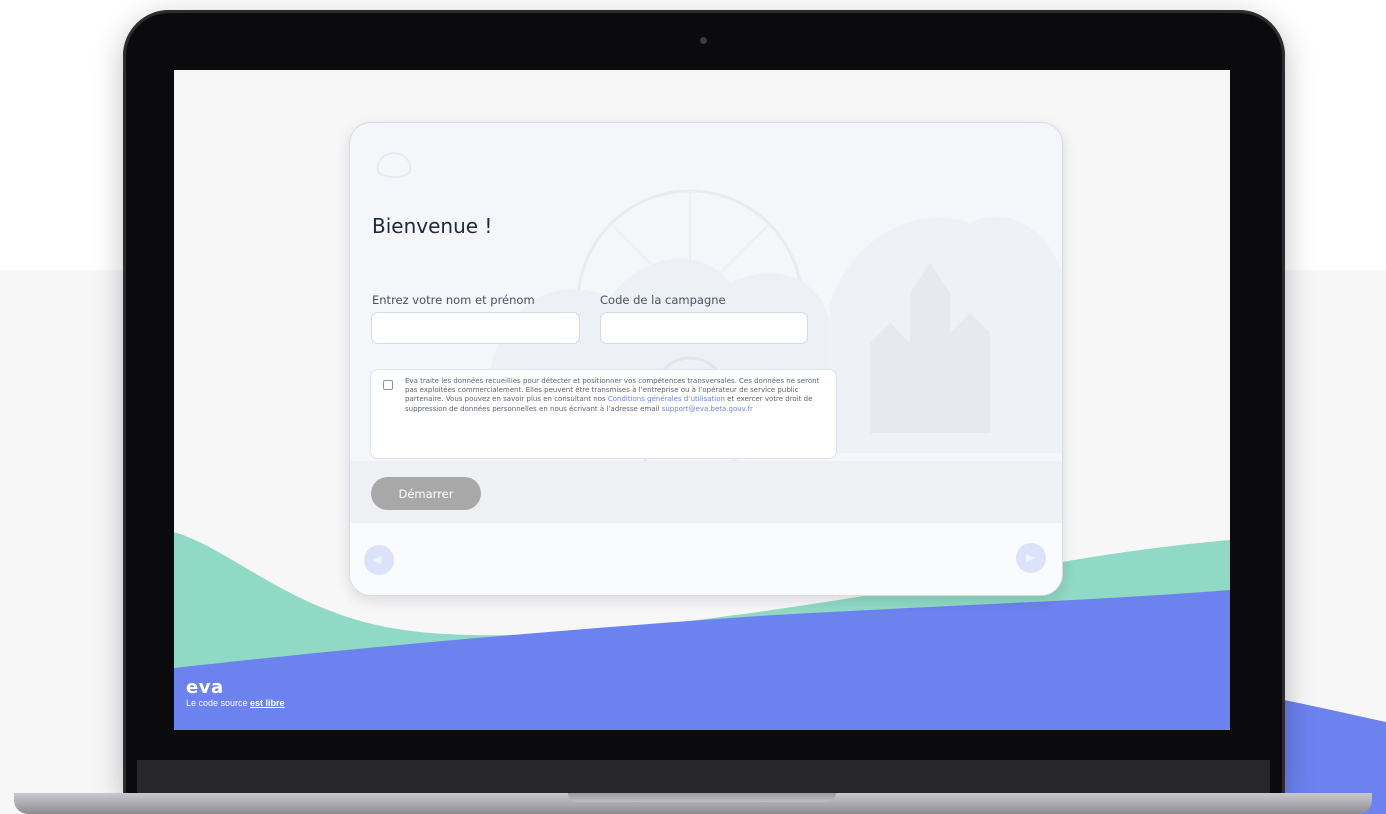  Describe the element at coordinates (704, 328) in the screenshot. I see `campaign-code-input` at that location.